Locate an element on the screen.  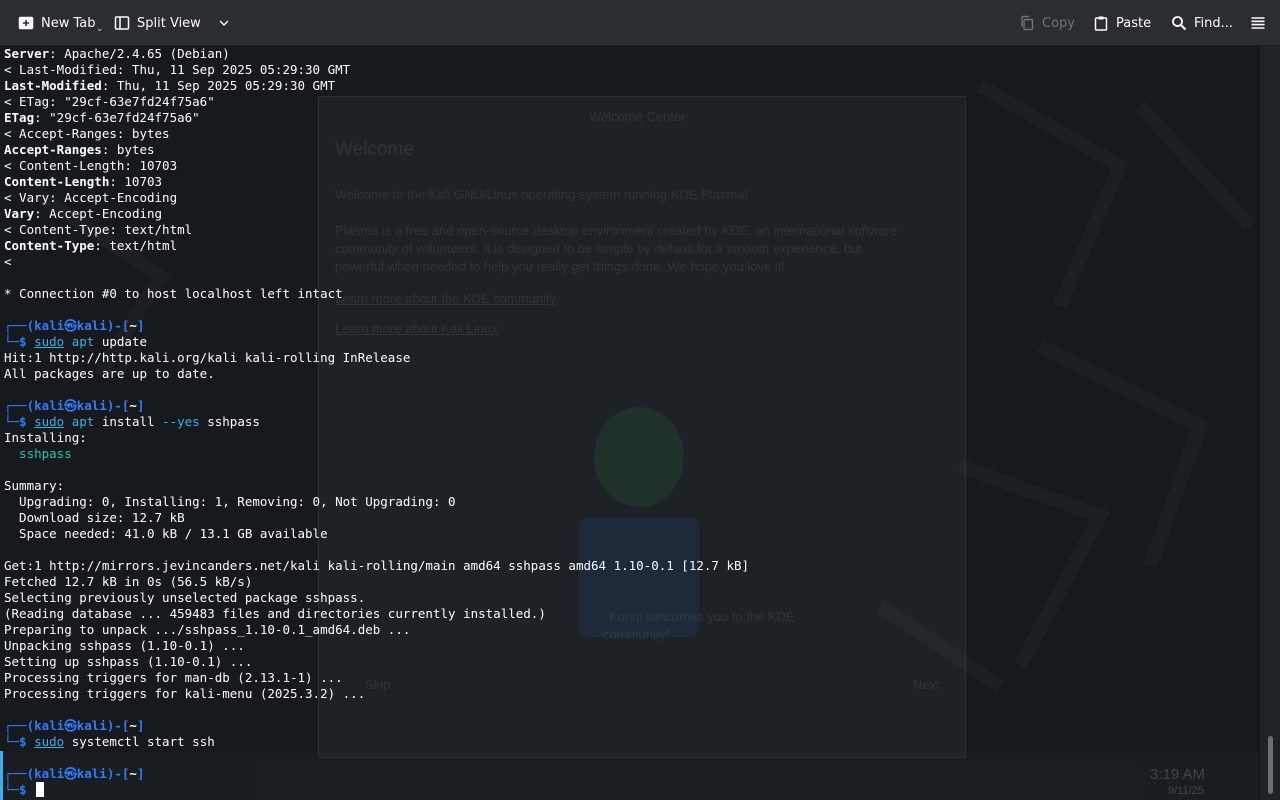
split-view-button: Split View is located at coordinates (172, 23).